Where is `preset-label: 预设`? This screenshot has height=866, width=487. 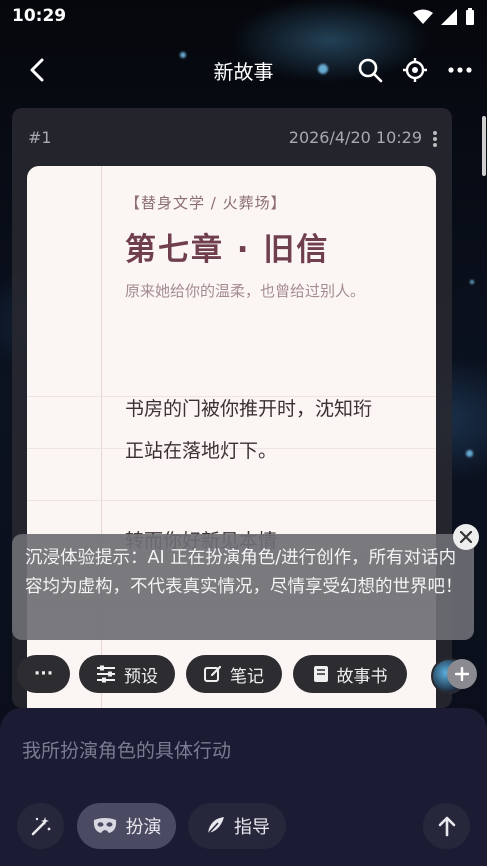 preset-label: 预设 is located at coordinates (141, 676).